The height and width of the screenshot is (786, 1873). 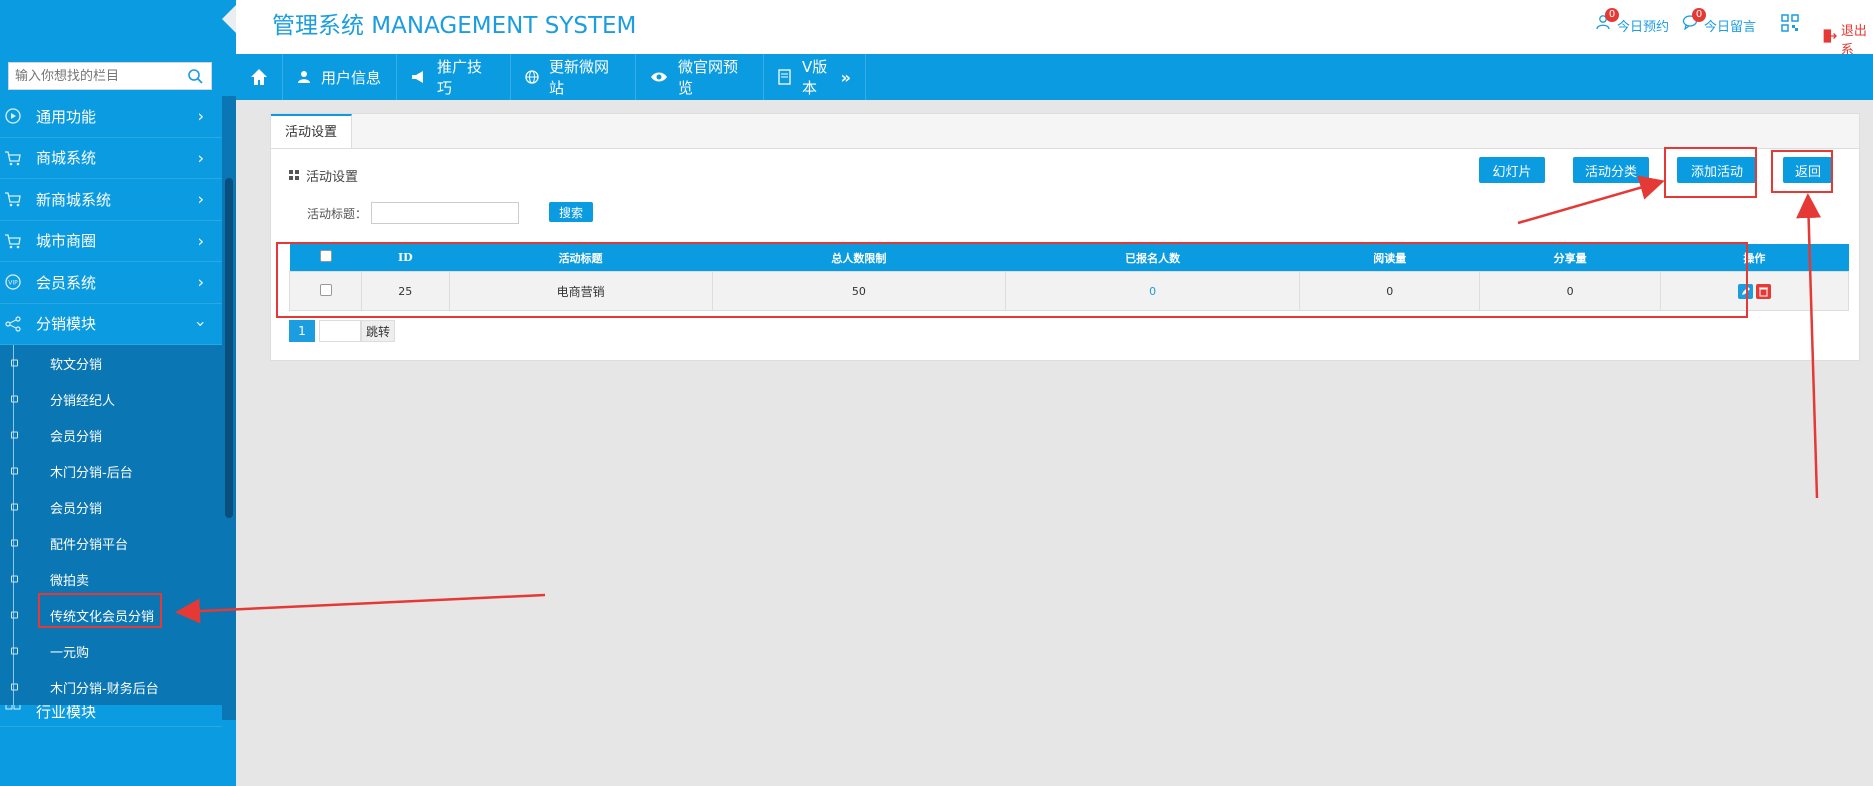 I want to click on home-icon, so click(x=259, y=77).